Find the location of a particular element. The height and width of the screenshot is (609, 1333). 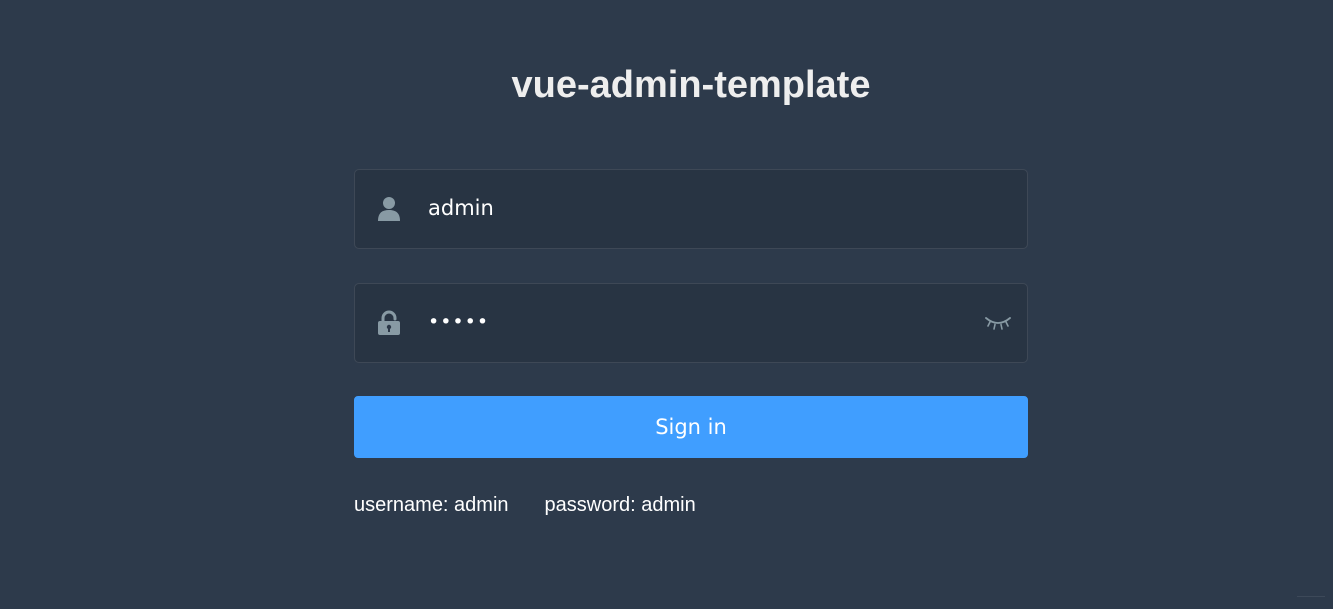

password-field is located at coordinates (691, 323).